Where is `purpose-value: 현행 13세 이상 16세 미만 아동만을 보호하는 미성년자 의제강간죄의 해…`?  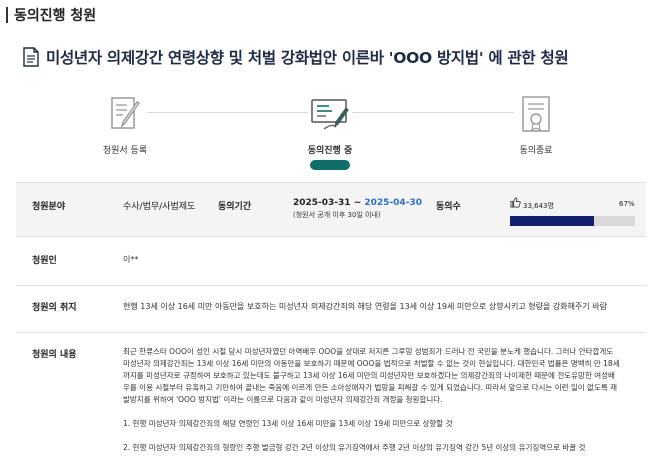
purpose-value: 현행 13세 이상 16세 미만 아동만을 보호하는 미성년자 의제강간죄의 해… is located at coordinates (365, 306).